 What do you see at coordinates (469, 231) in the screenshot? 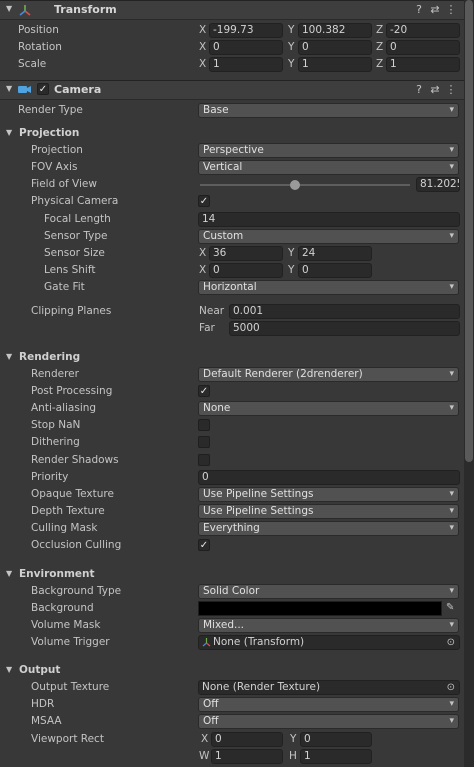
I see `scrollbar-thumb` at bounding box center [469, 231].